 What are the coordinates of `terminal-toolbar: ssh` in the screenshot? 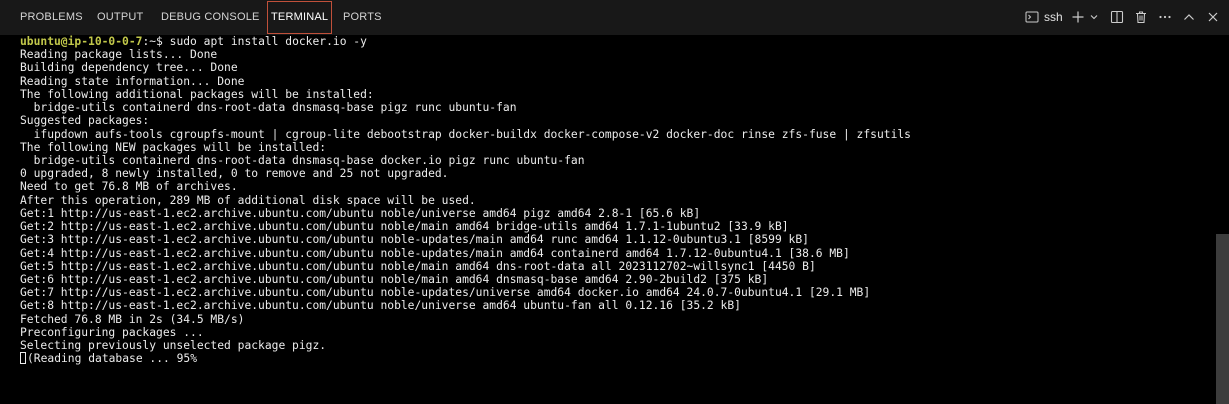 It's located at (1124, 17).